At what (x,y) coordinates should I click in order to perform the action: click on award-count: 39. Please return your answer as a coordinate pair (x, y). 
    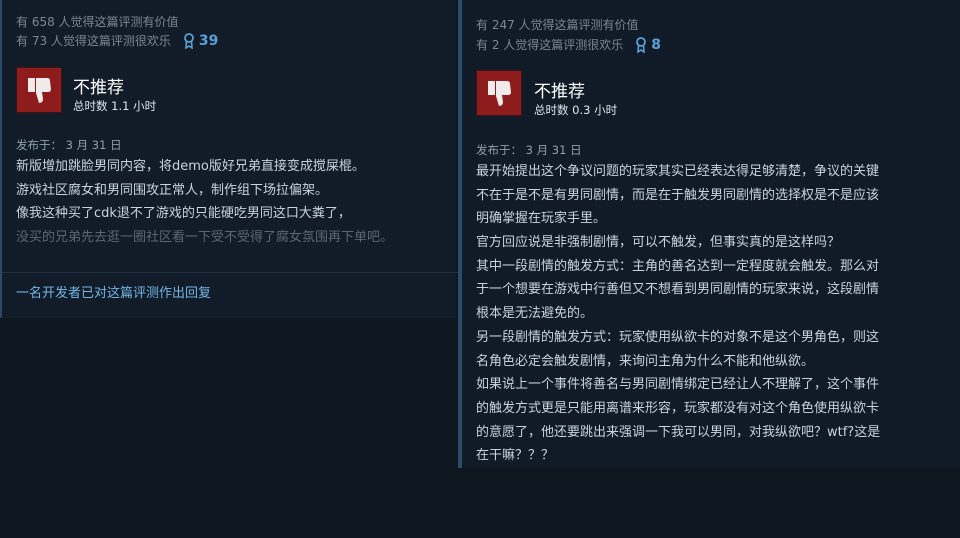
    Looking at the image, I should click on (208, 40).